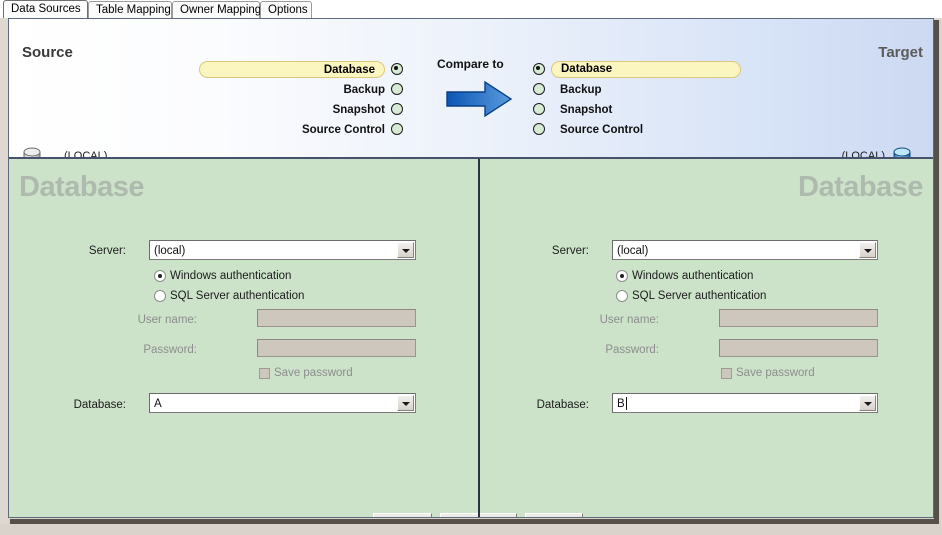 The height and width of the screenshot is (535, 942). Describe the element at coordinates (133, 10) in the screenshot. I see `tab-label: Table Mapping` at that location.